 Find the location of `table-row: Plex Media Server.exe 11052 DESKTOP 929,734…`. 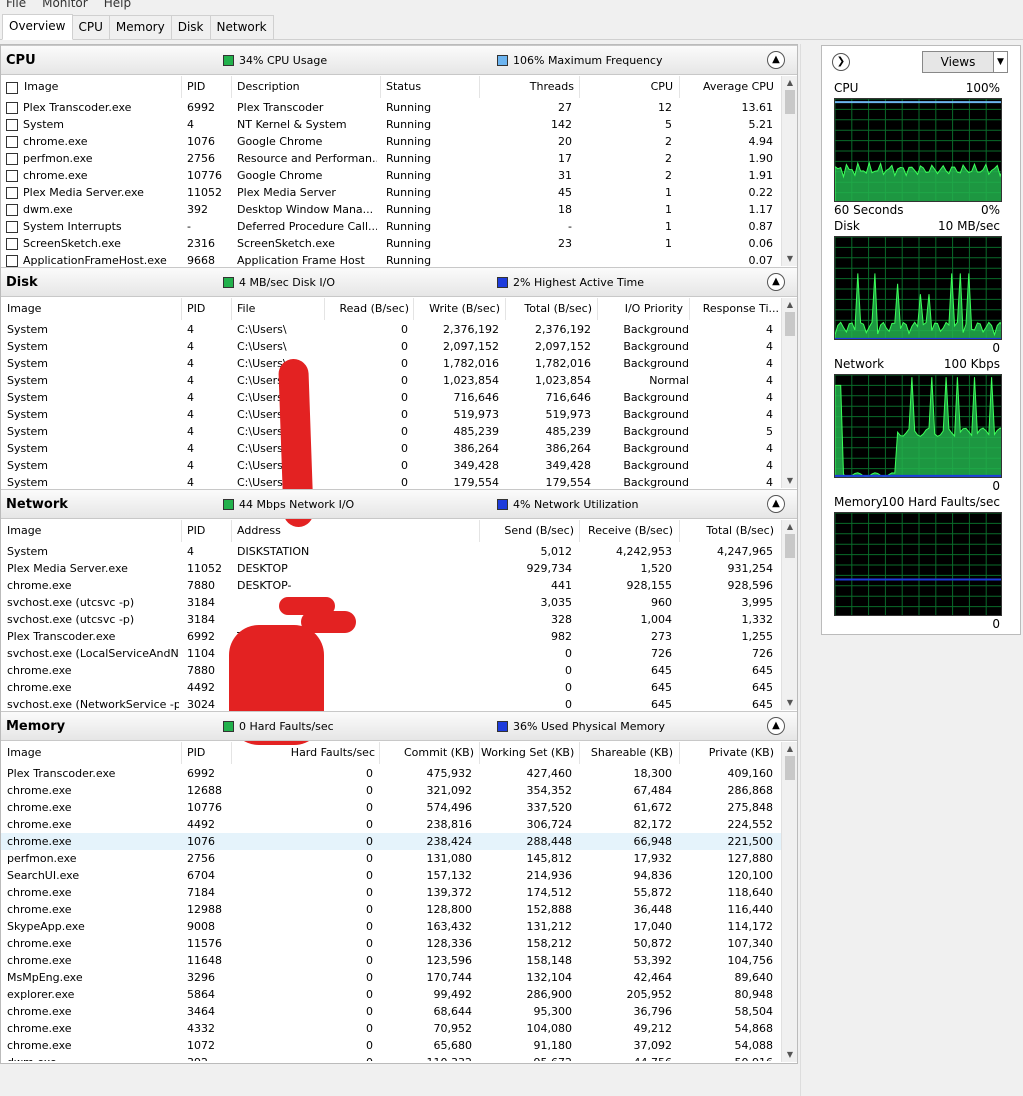

table-row: Plex Media Server.exe 11052 DESKTOP 929,734… is located at coordinates (391, 568).